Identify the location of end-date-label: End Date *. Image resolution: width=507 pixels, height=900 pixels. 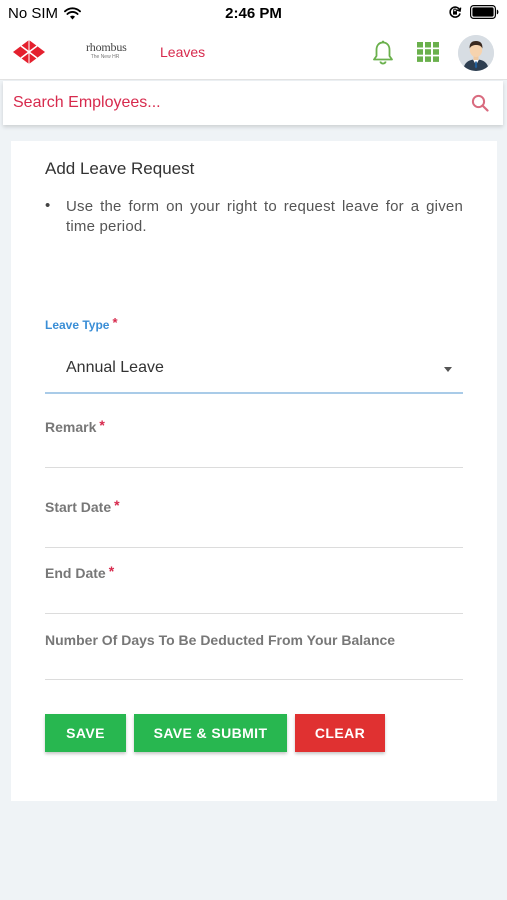
(80, 572).